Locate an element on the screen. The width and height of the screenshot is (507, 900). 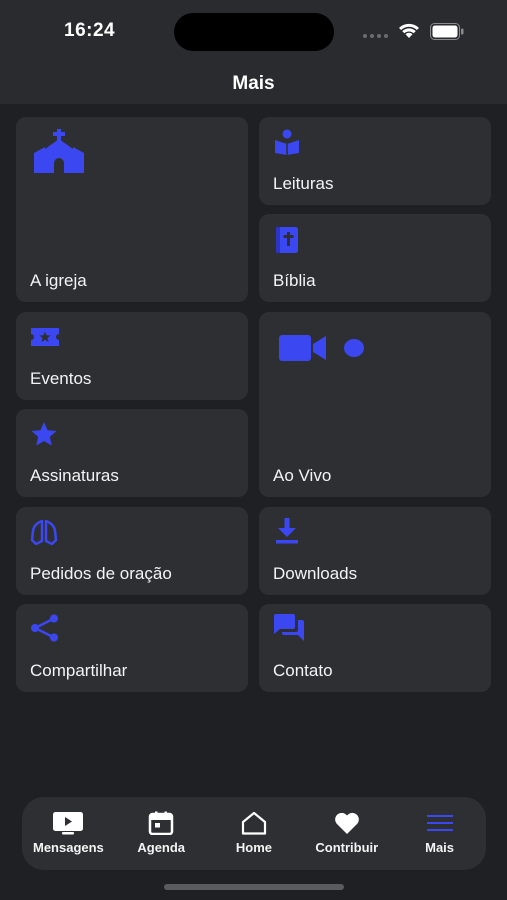
signal-icon is located at coordinates (375, 36).